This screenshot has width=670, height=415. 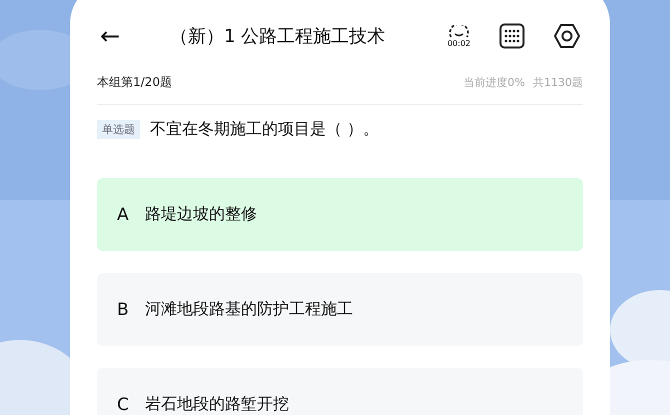 I want to click on total-count: 共1130题, so click(x=558, y=82).